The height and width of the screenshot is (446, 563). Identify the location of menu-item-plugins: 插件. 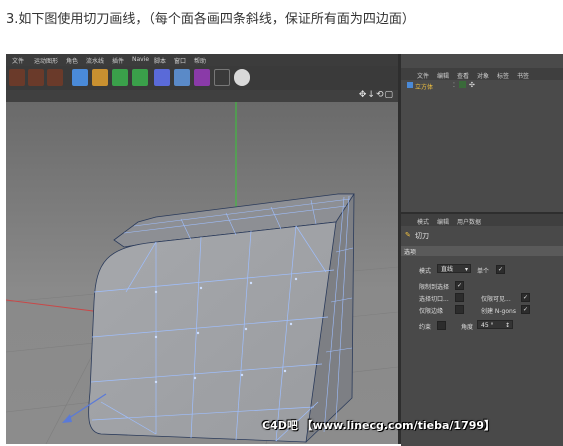
(118, 60).